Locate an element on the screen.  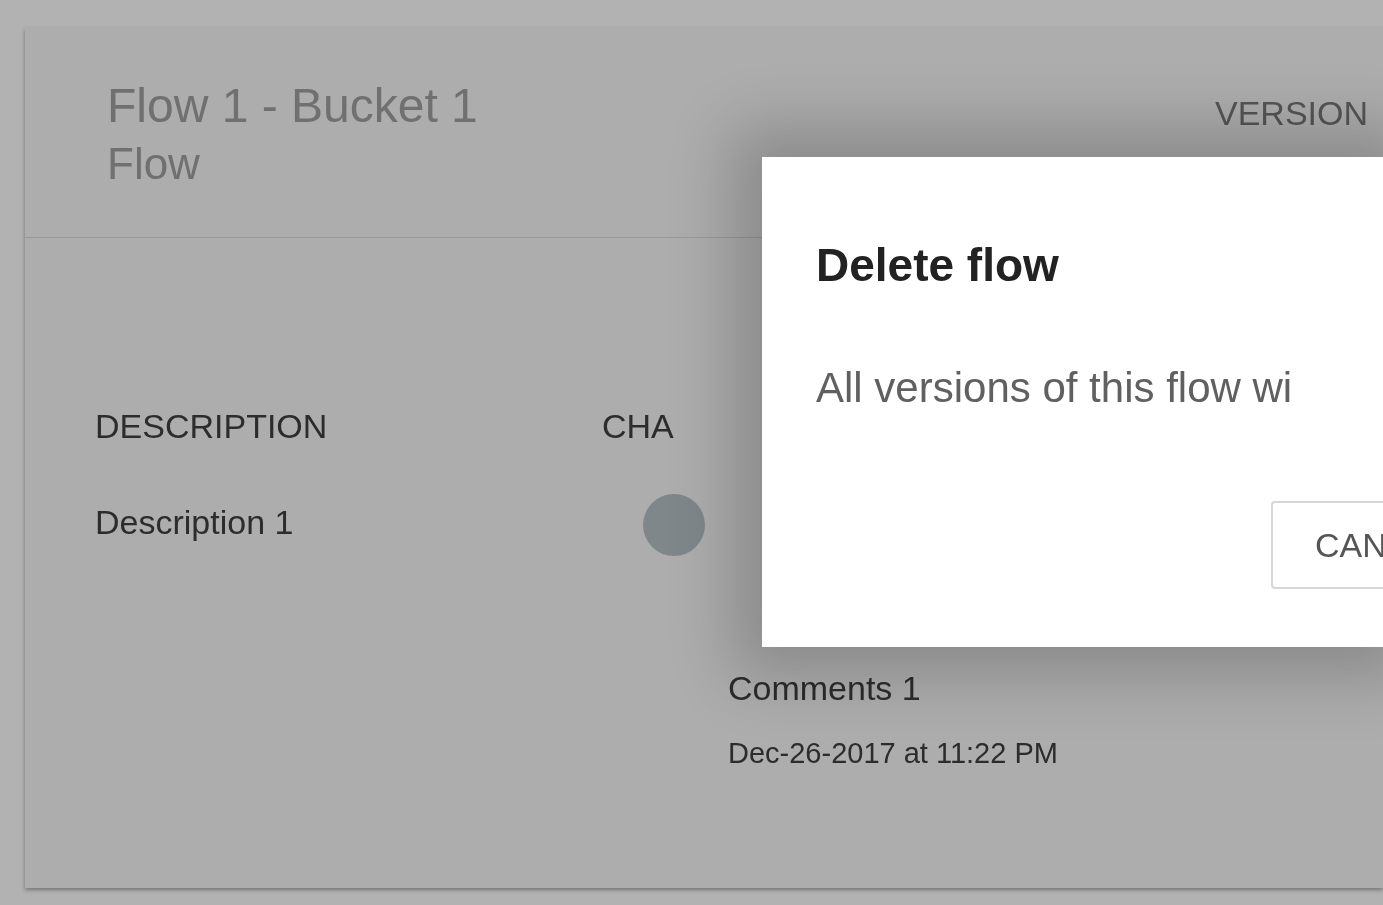
changes-label: CHA is located at coordinates (638, 426).